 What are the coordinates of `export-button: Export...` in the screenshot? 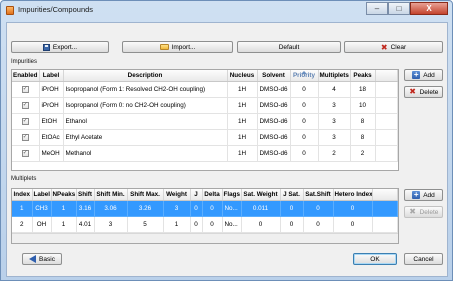 It's located at (60, 47).